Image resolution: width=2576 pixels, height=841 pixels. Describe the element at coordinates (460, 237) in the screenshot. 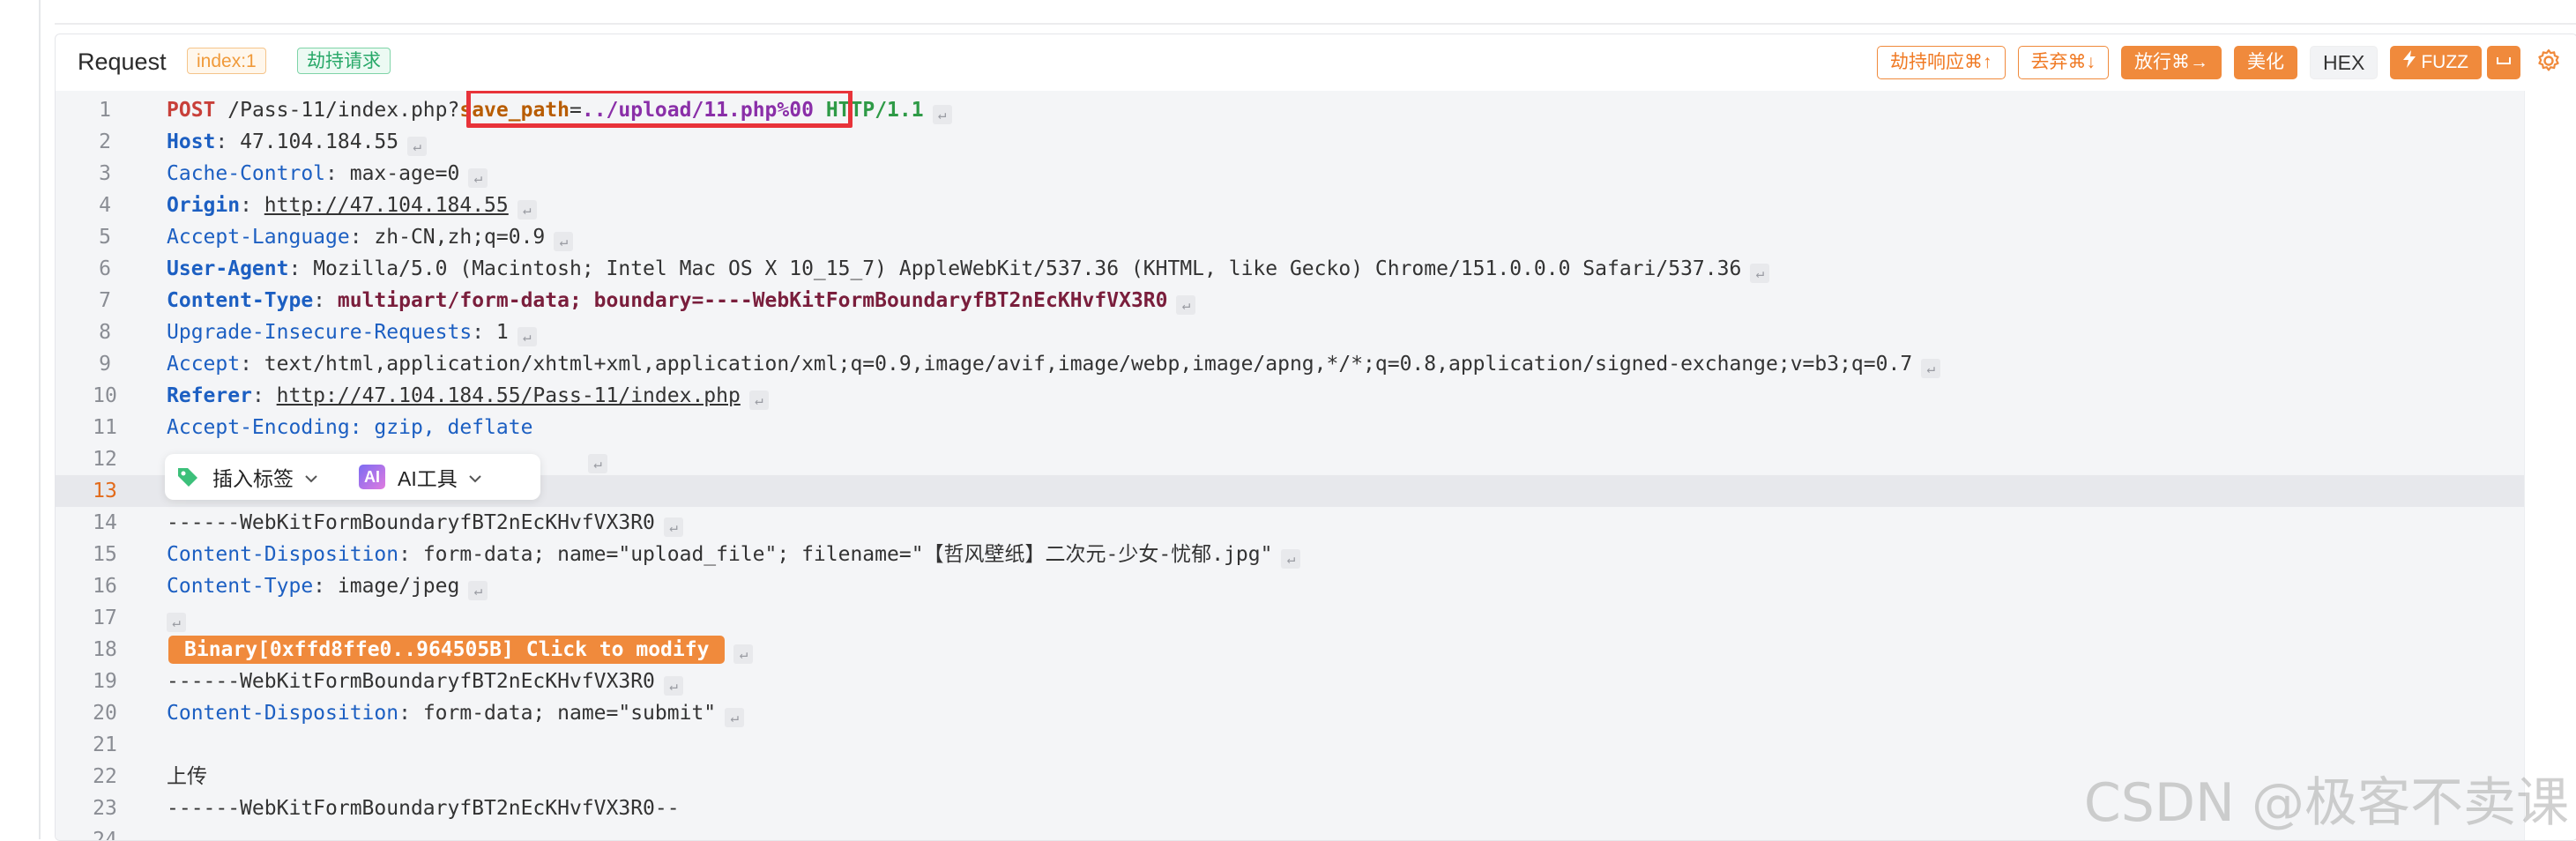

I see `header-value: zh-CN,zh;q=0.9` at that location.